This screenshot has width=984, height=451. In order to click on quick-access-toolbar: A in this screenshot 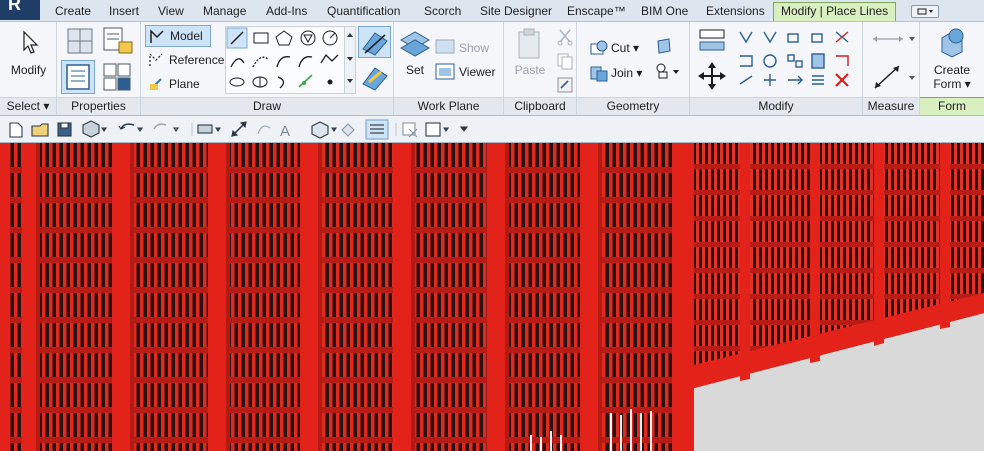, I will do `click(492, 129)`.